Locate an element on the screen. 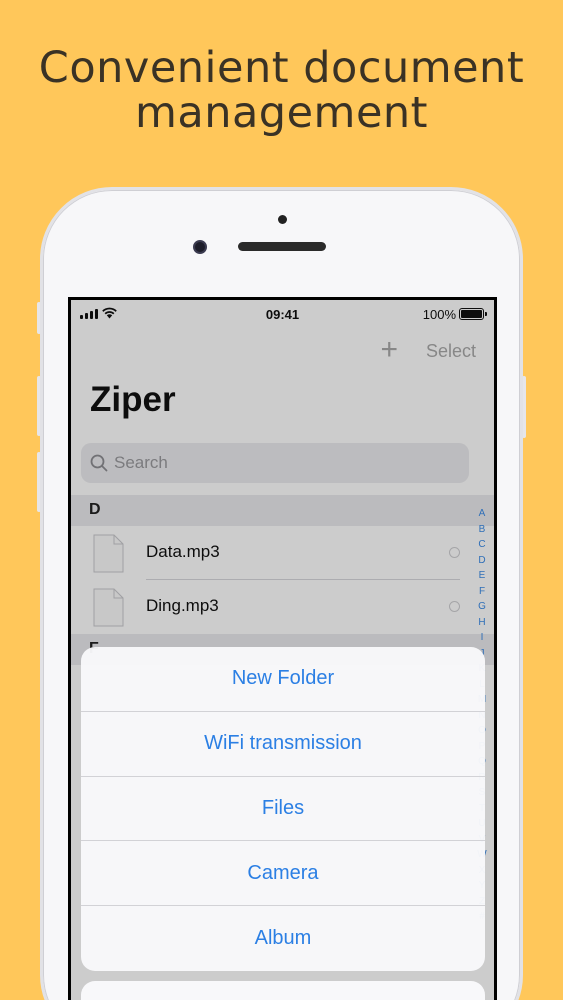  wifi-transmission-action: WiFi transmission is located at coordinates (283, 744).